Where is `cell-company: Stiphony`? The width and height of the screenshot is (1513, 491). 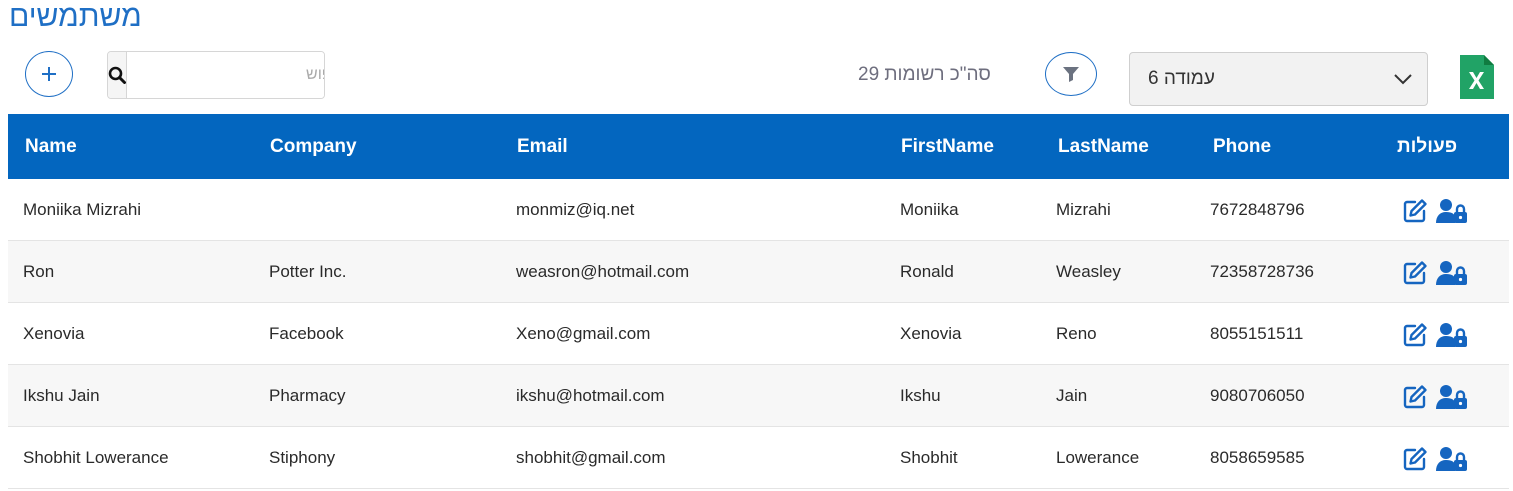
cell-company: Stiphony is located at coordinates (302, 457).